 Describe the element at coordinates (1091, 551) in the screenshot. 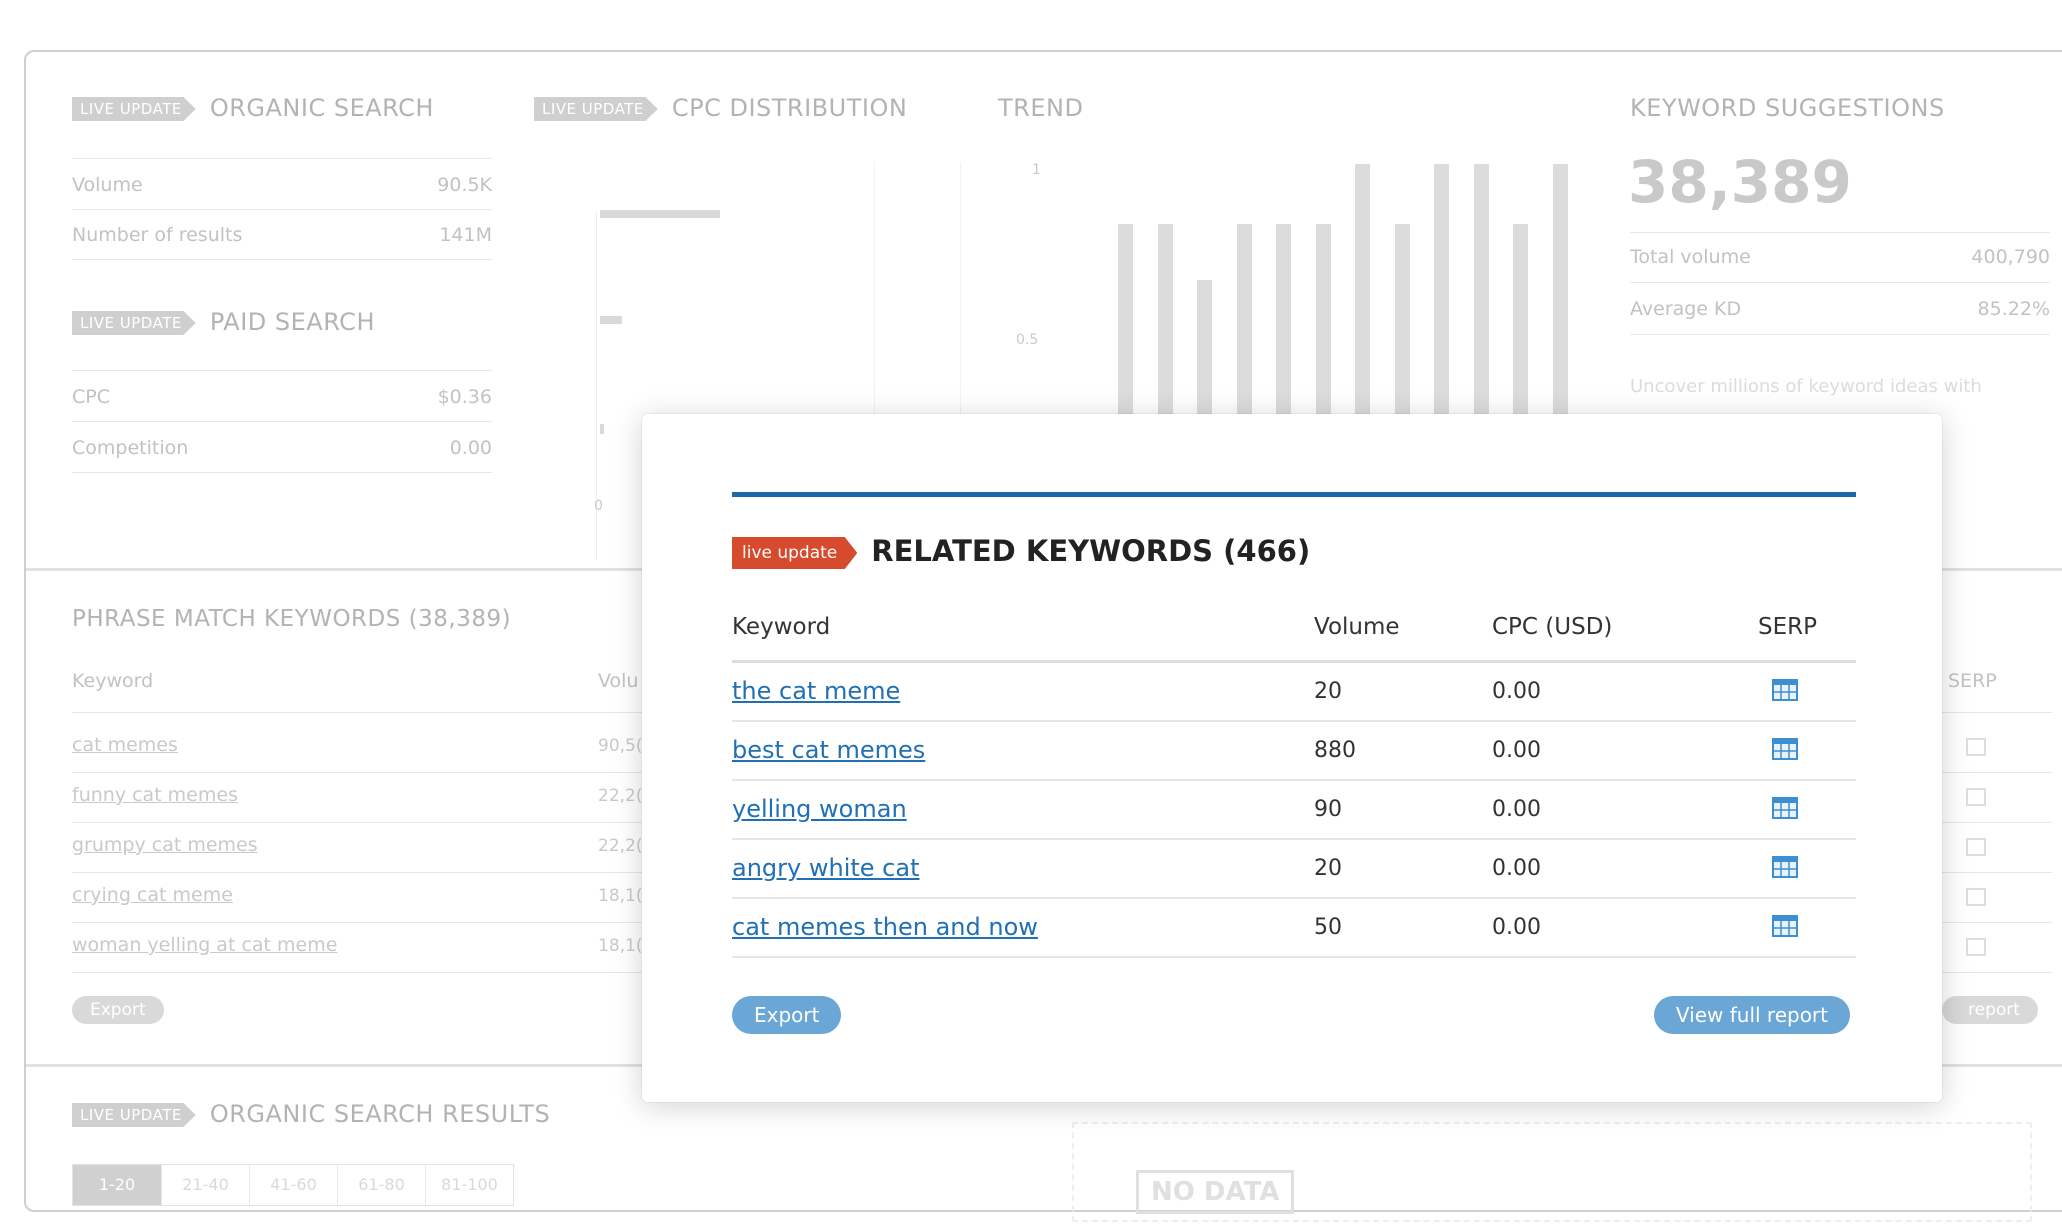

I see `modal-title: RELATED KEYWORDS (466)` at that location.